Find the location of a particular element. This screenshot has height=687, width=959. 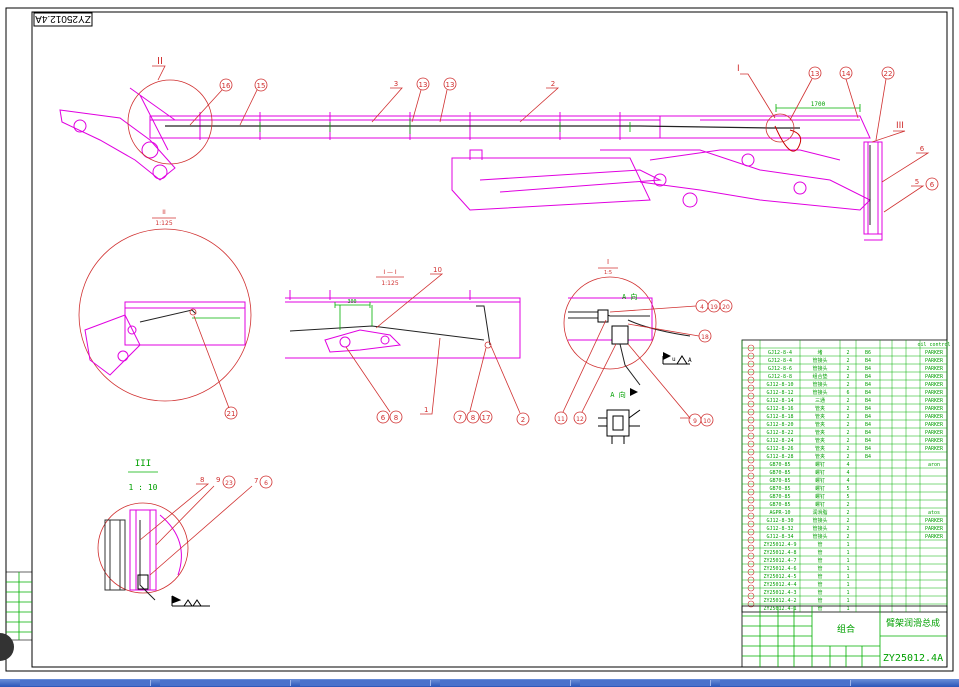

svg-text: 1 : 10 is located at coordinates (143, 487).